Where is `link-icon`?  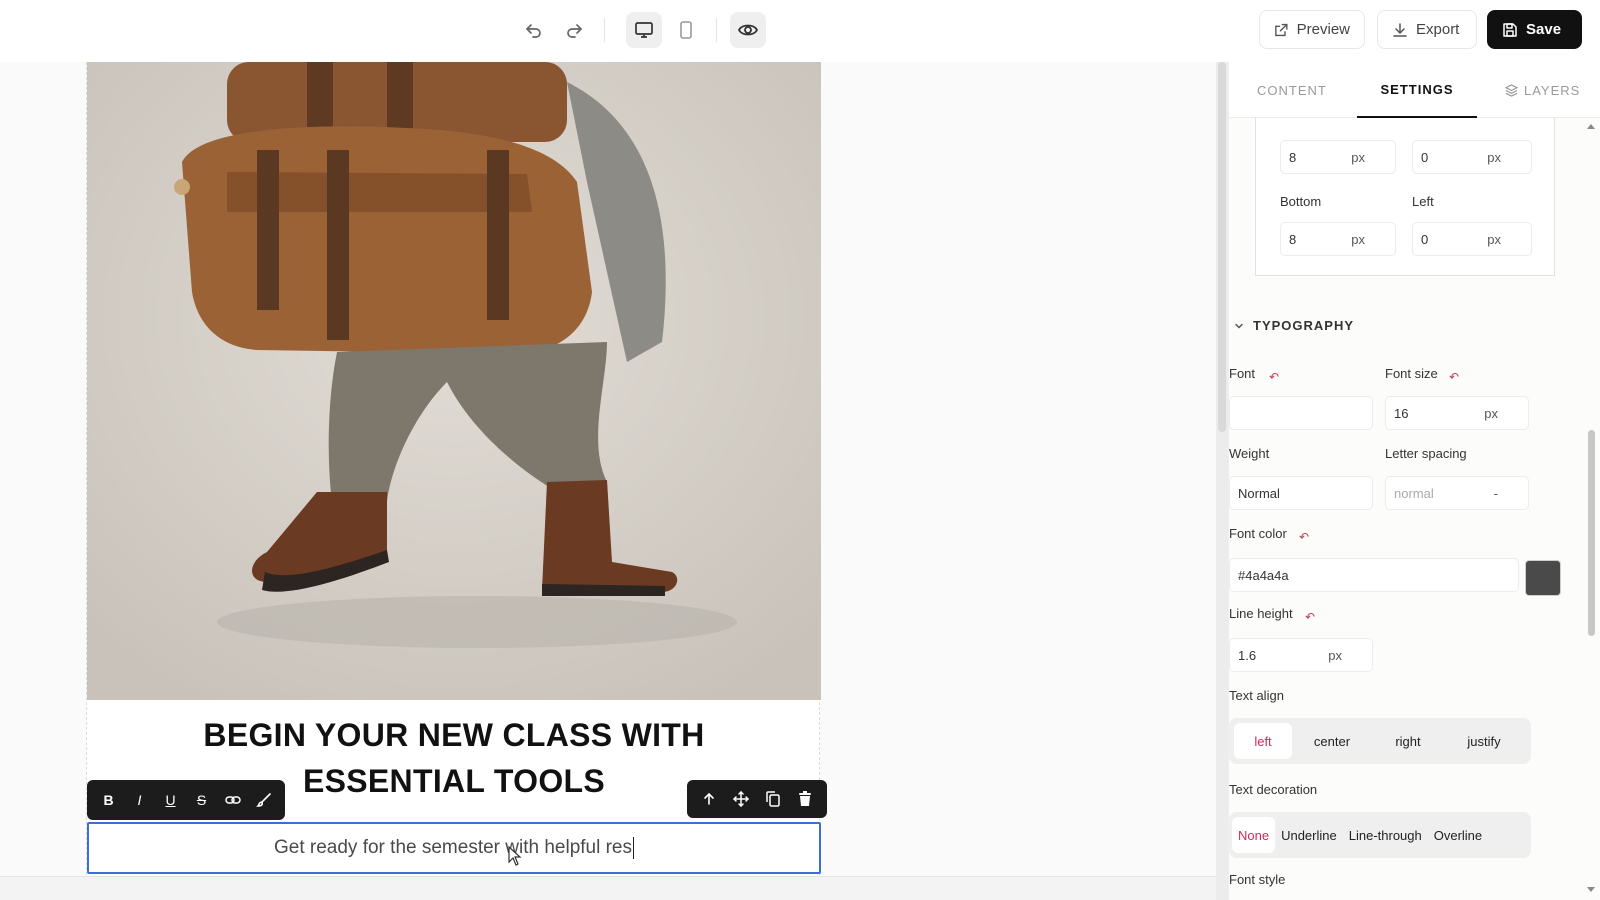
link-icon is located at coordinates (232, 800).